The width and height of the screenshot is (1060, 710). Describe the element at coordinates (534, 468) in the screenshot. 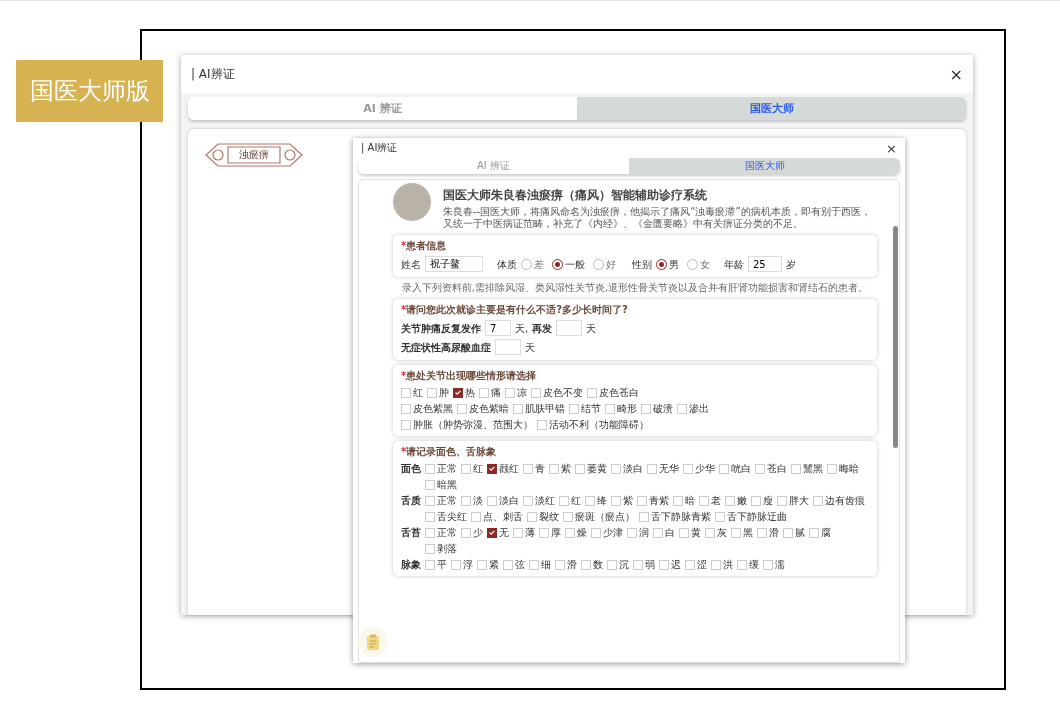

I see `checkbox-option: 青` at that location.